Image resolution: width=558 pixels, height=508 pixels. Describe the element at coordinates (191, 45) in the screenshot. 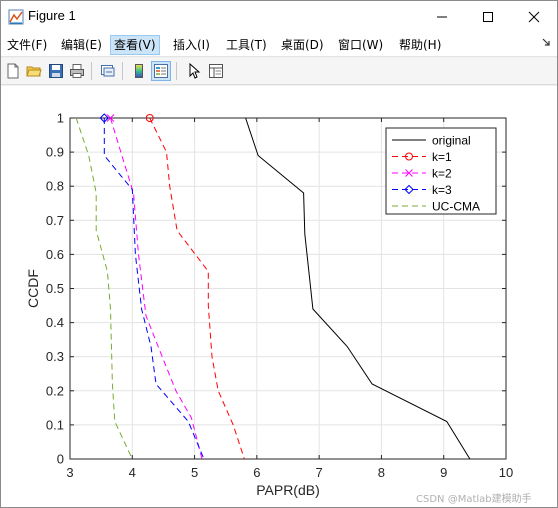

I see `menu-insert: 插入(I)` at that location.